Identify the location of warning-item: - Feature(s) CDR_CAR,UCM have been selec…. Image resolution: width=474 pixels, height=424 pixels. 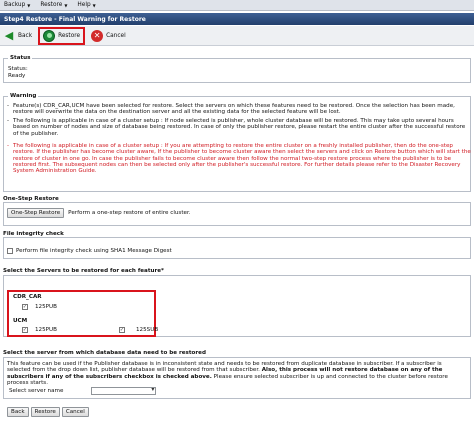
(239, 109).